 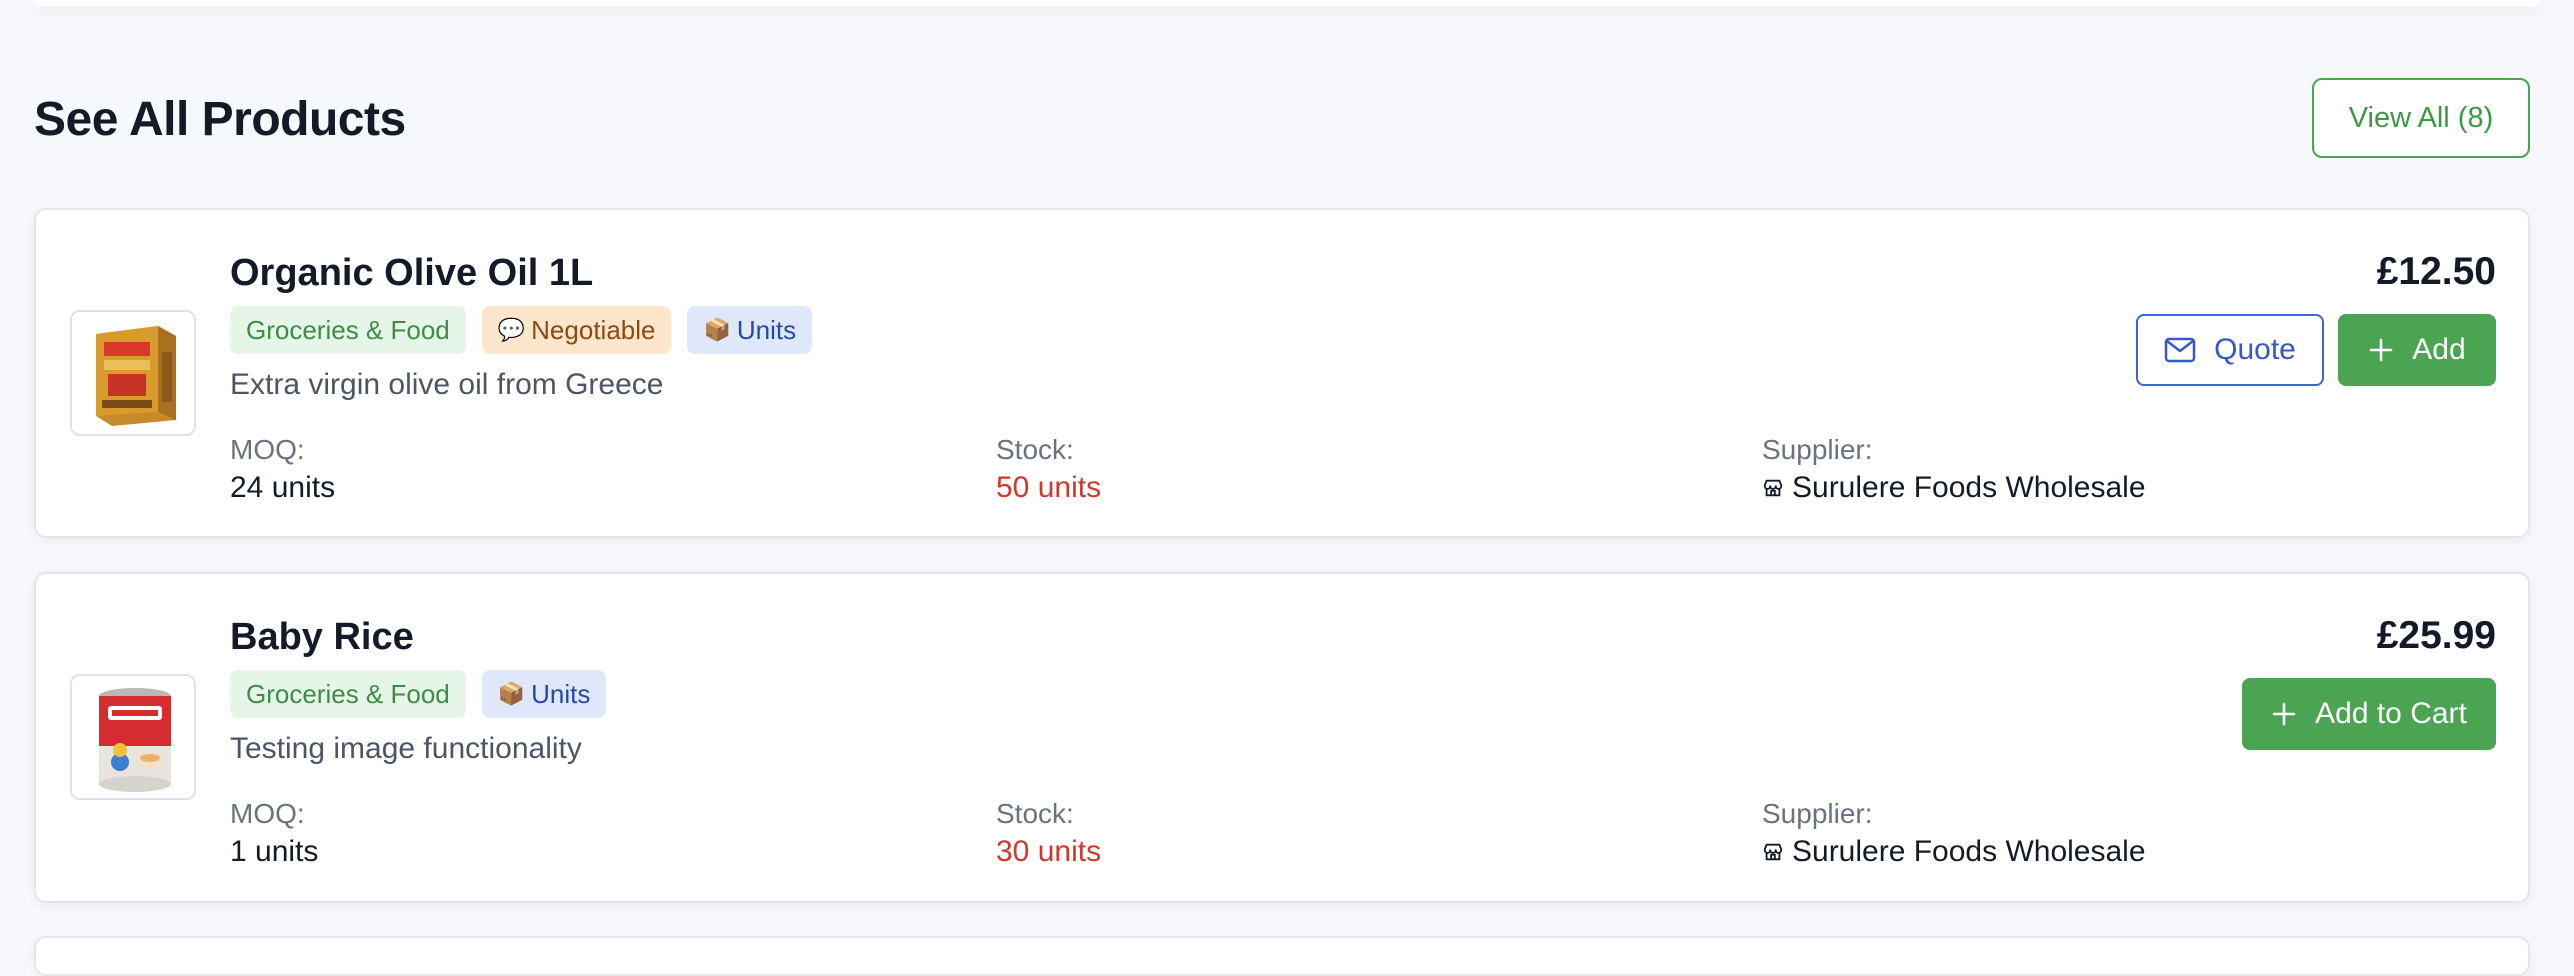 I want to click on olive-oil-box-image, so click(x=133, y=373).